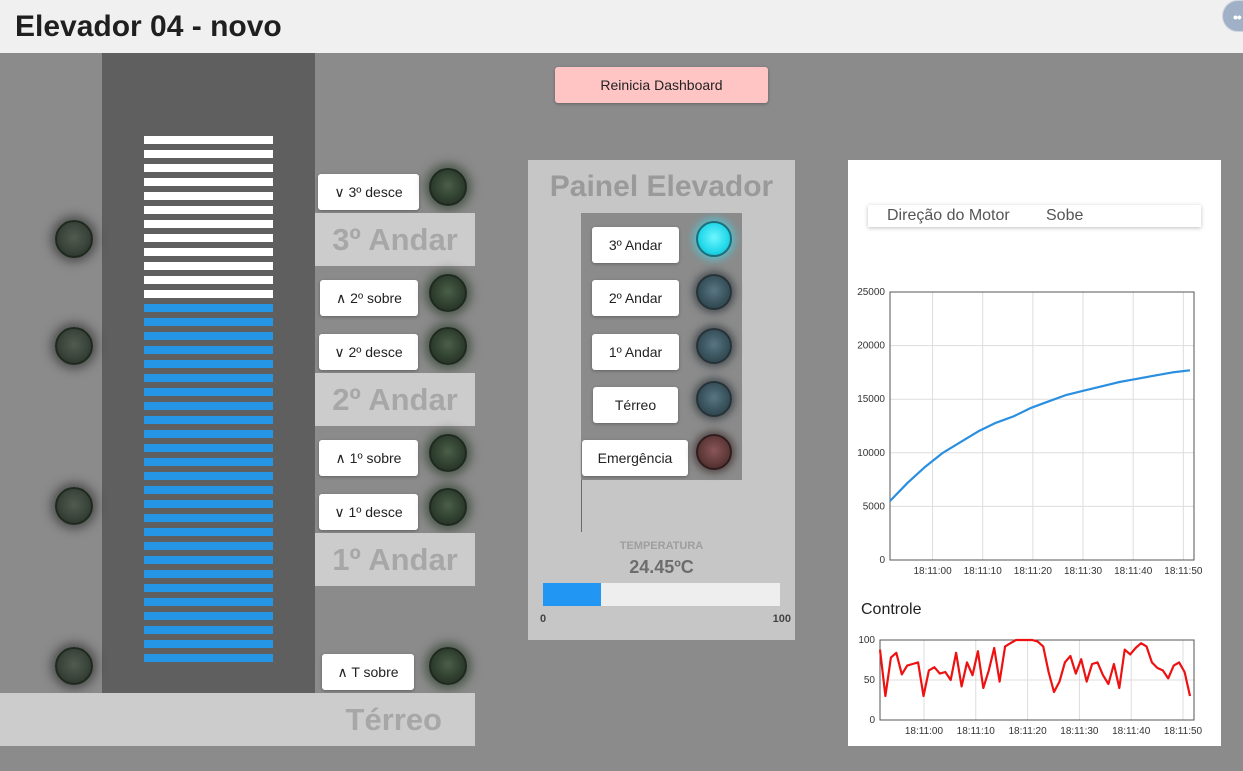 This screenshot has width=1243, height=771. I want to click on y-tick-label: 5000, so click(874, 506).